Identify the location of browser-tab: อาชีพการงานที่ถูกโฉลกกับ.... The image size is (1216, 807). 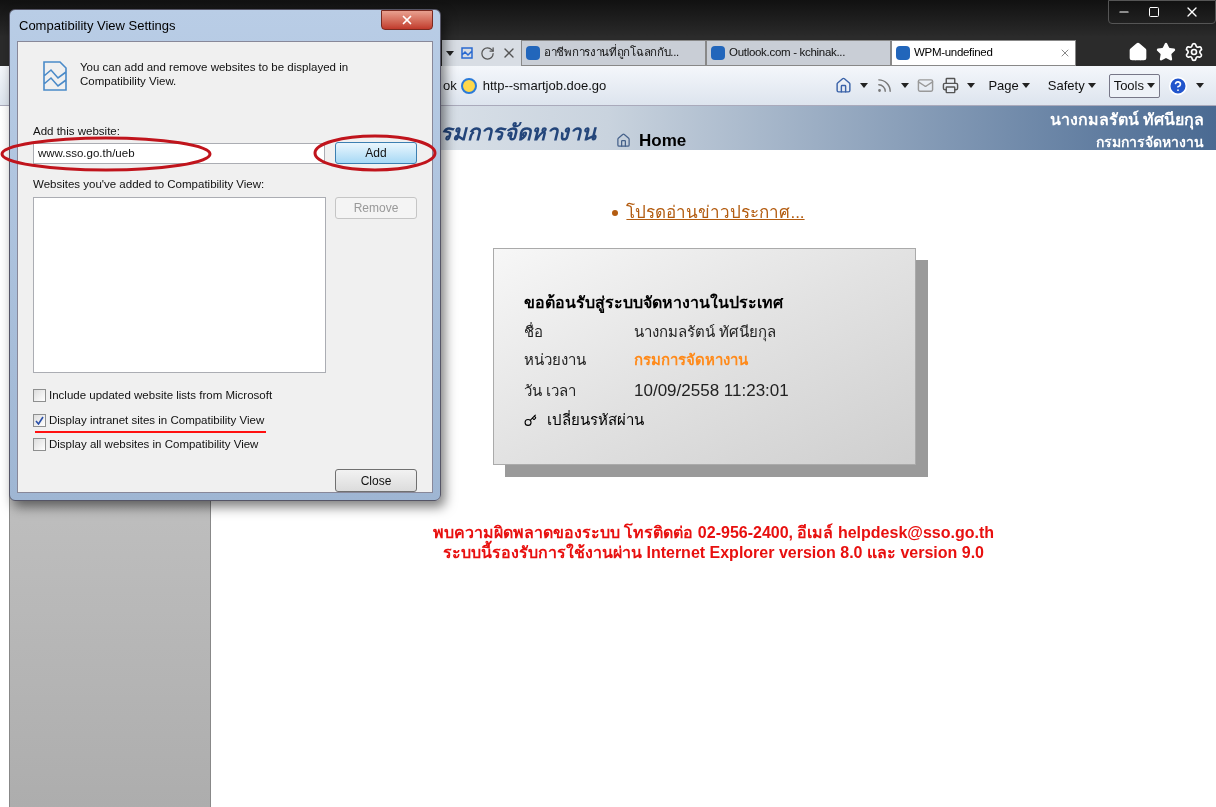
(613, 53).